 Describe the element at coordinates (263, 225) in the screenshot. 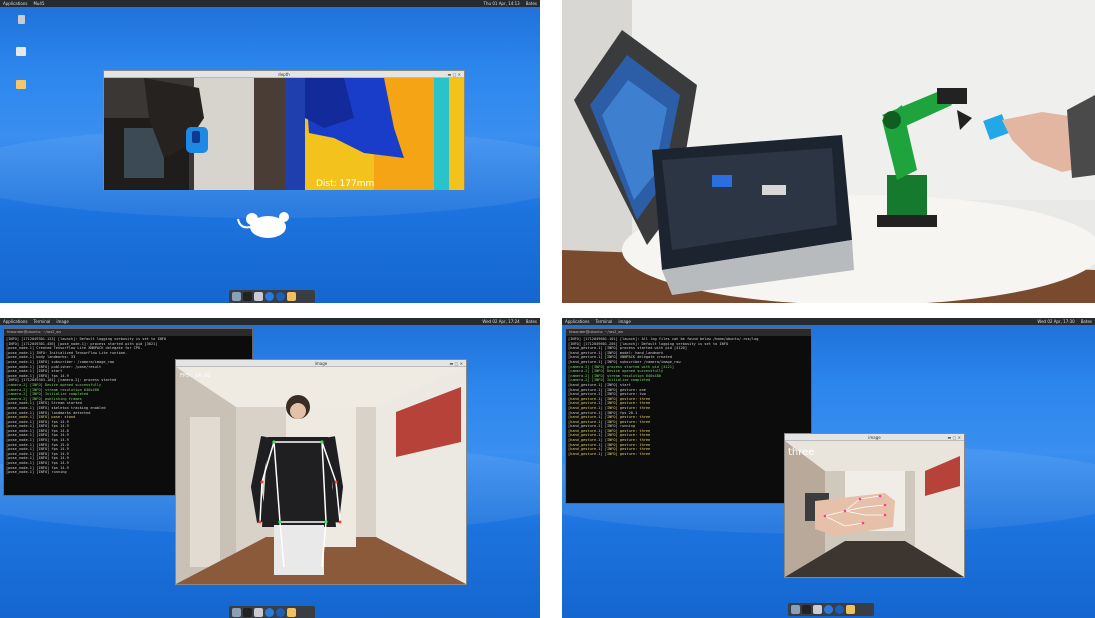

I see `mouse-mascot-icon` at that location.